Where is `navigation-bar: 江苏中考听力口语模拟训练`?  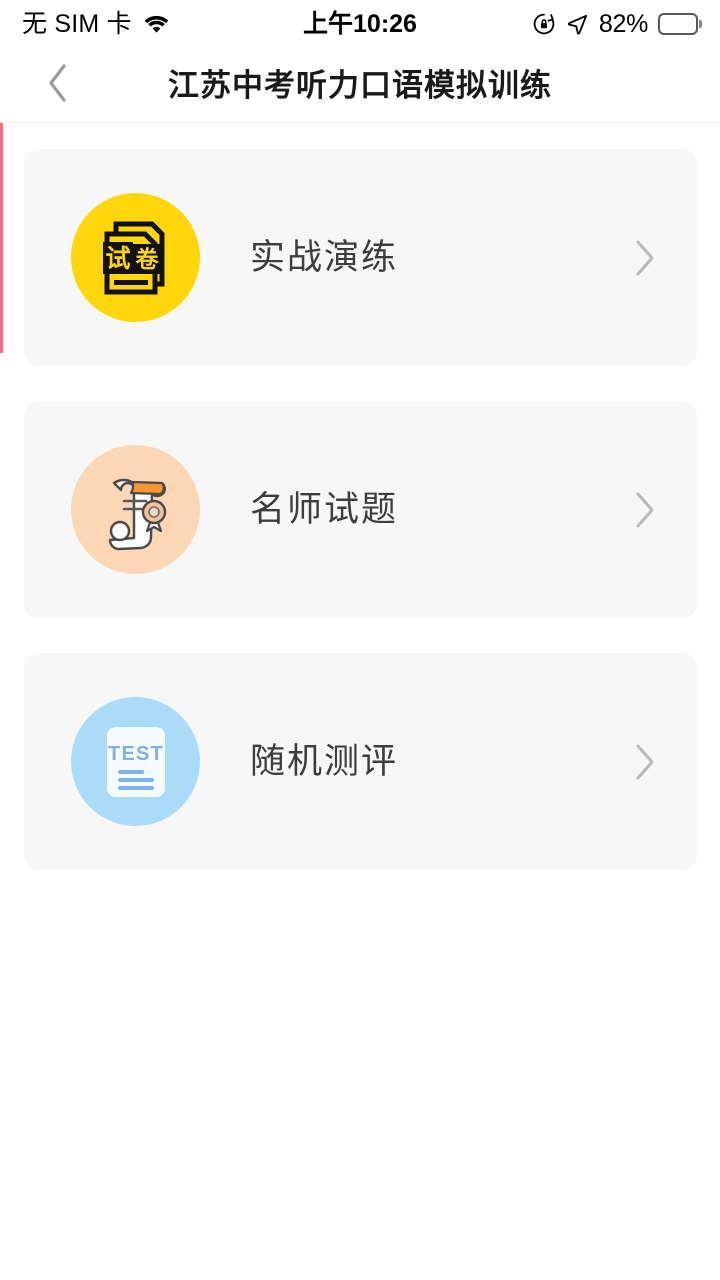 navigation-bar: 江苏中考听力口语模拟训练 is located at coordinates (360, 85).